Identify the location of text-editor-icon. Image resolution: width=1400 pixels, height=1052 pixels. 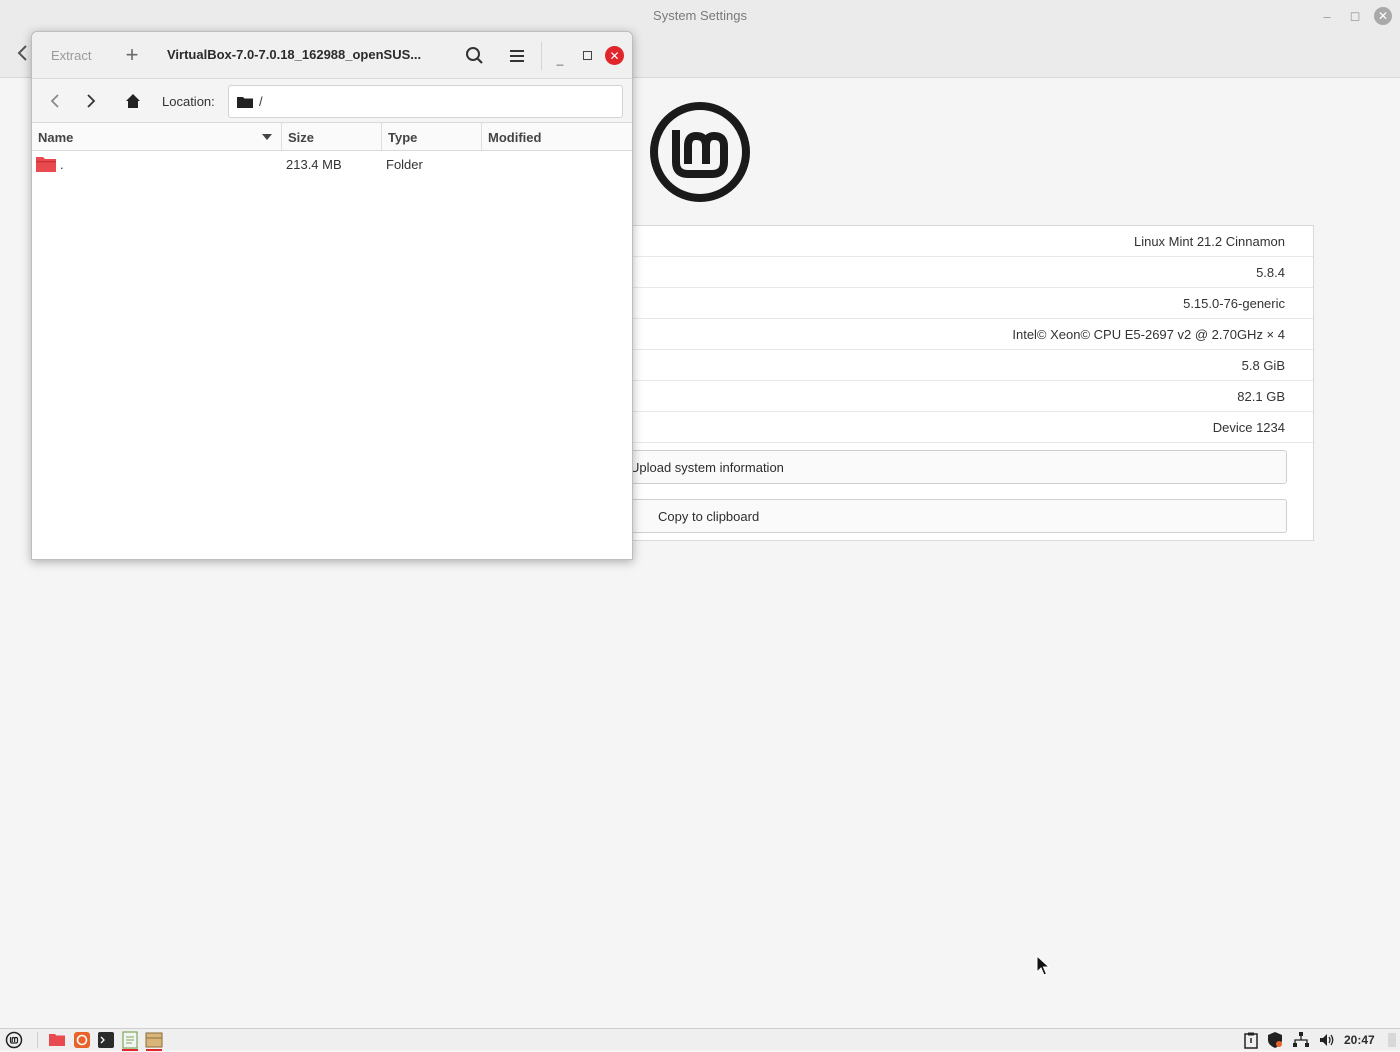
(130, 1040).